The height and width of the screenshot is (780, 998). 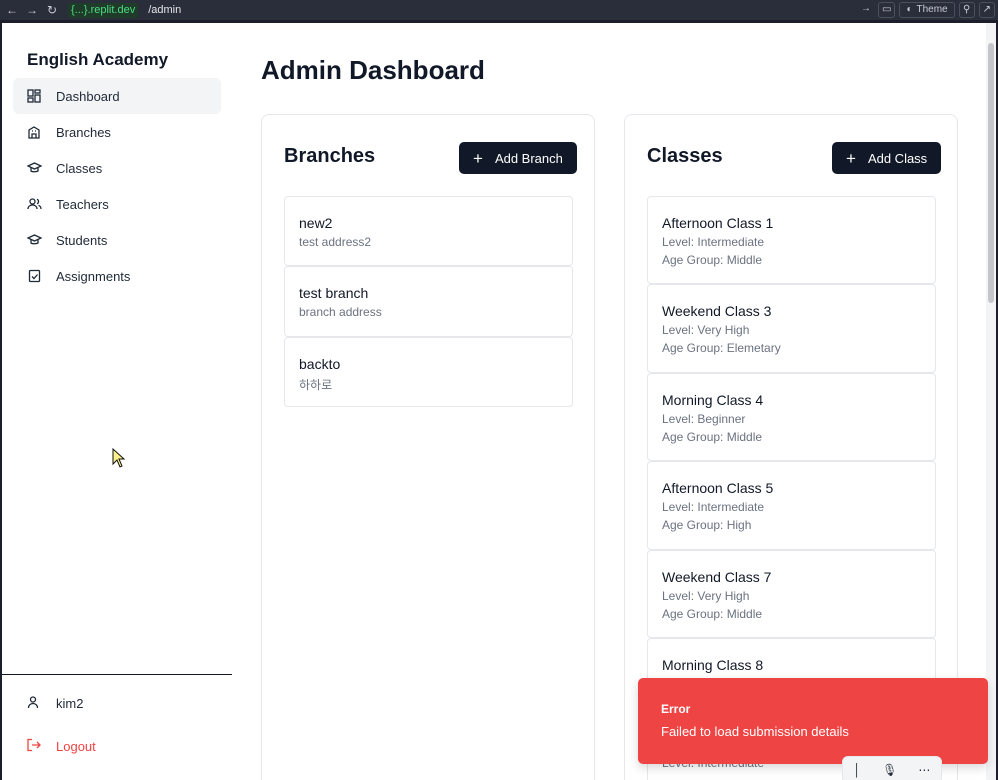 What do you see at coordinates (316, 385) in the screenshot?
I see `branch-address: 하하로` at bounding box center [316, 385].